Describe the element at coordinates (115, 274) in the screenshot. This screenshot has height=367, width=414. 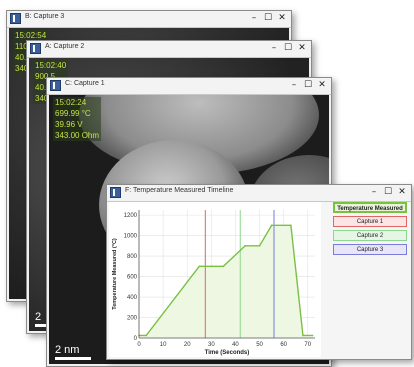
I see `y-axis-label: Temperature Measured (°C)` at that location.